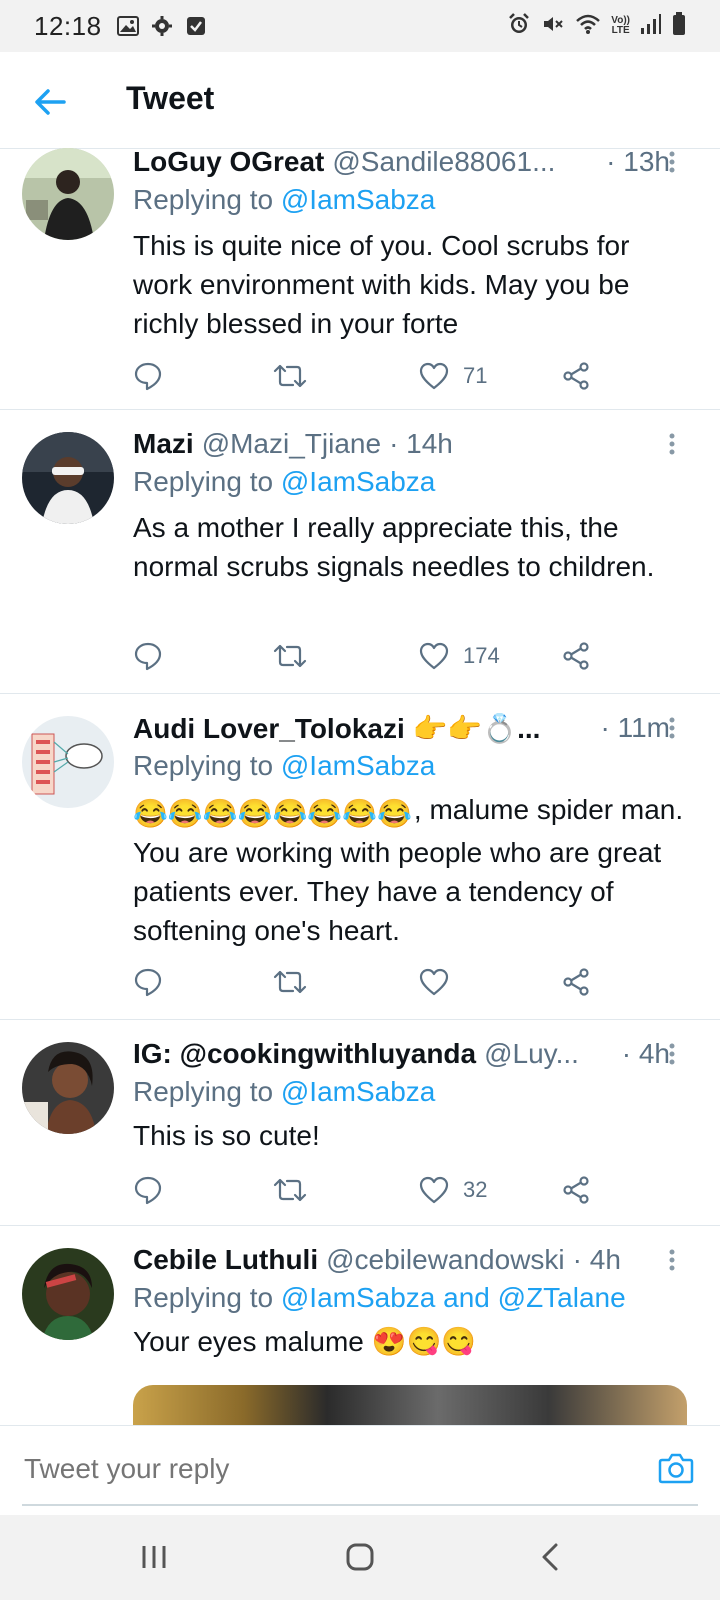  Describe the element at coordinates (459, 656) in the screenshot. I see `like-button: 174` at that location.